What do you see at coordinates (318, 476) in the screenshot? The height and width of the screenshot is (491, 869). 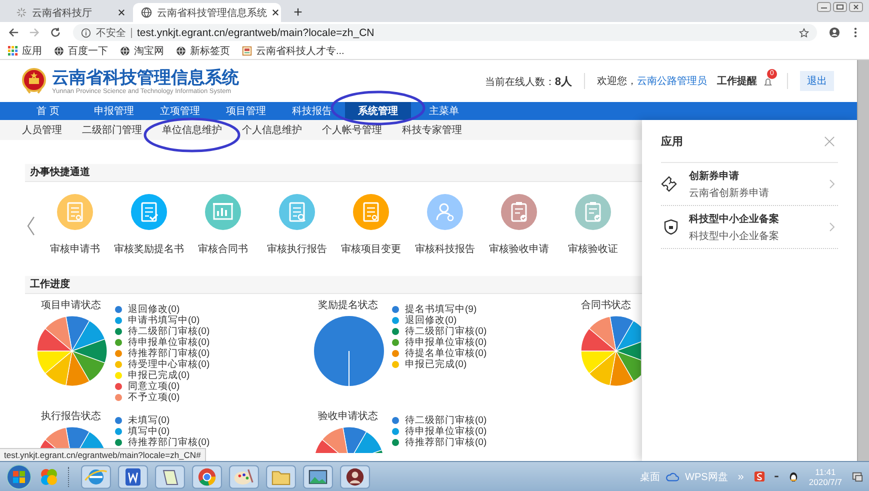 I see `photo-icon` at bounding box center [318, 476].